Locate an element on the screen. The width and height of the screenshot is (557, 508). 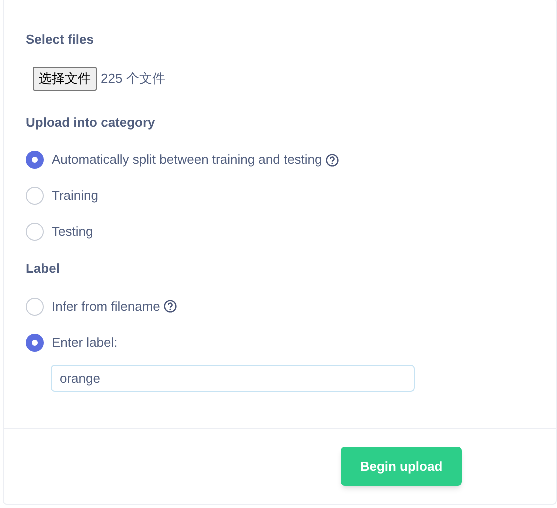
section-heading: Upload into category is located at coordinates (91, 123).